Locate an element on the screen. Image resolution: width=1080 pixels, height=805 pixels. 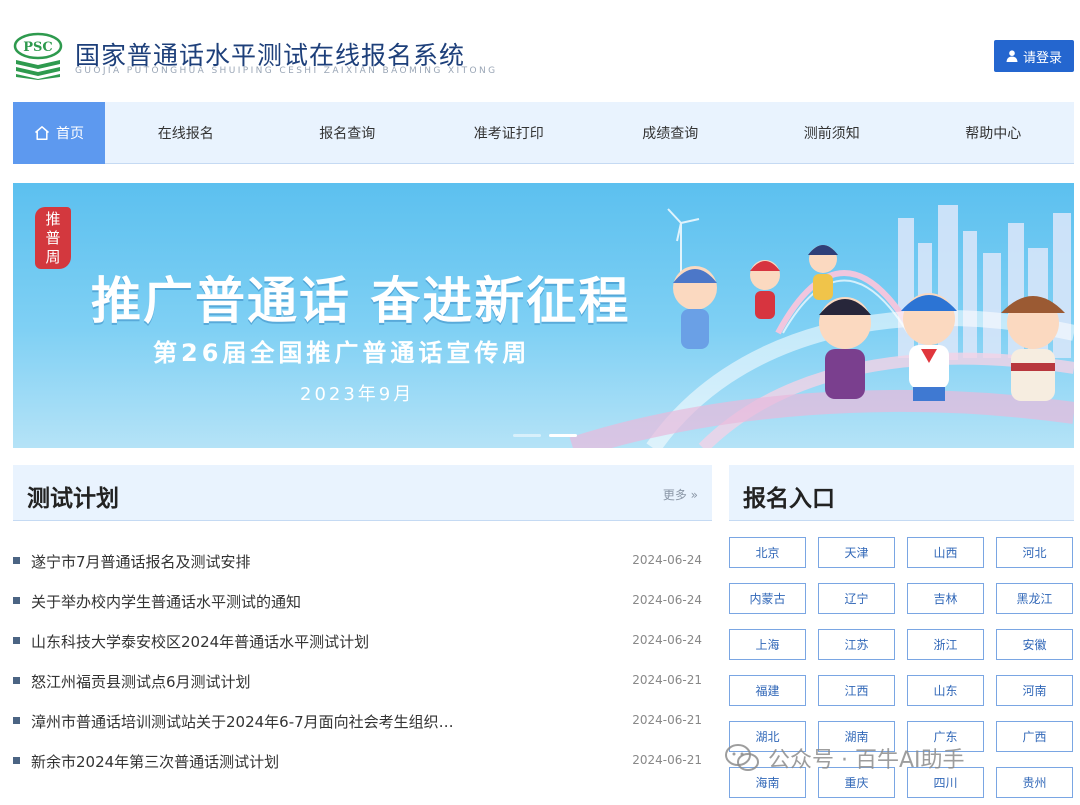
news-title: 新余市2024年第三次普通话测试计划 is located at coordinates (256, 761).